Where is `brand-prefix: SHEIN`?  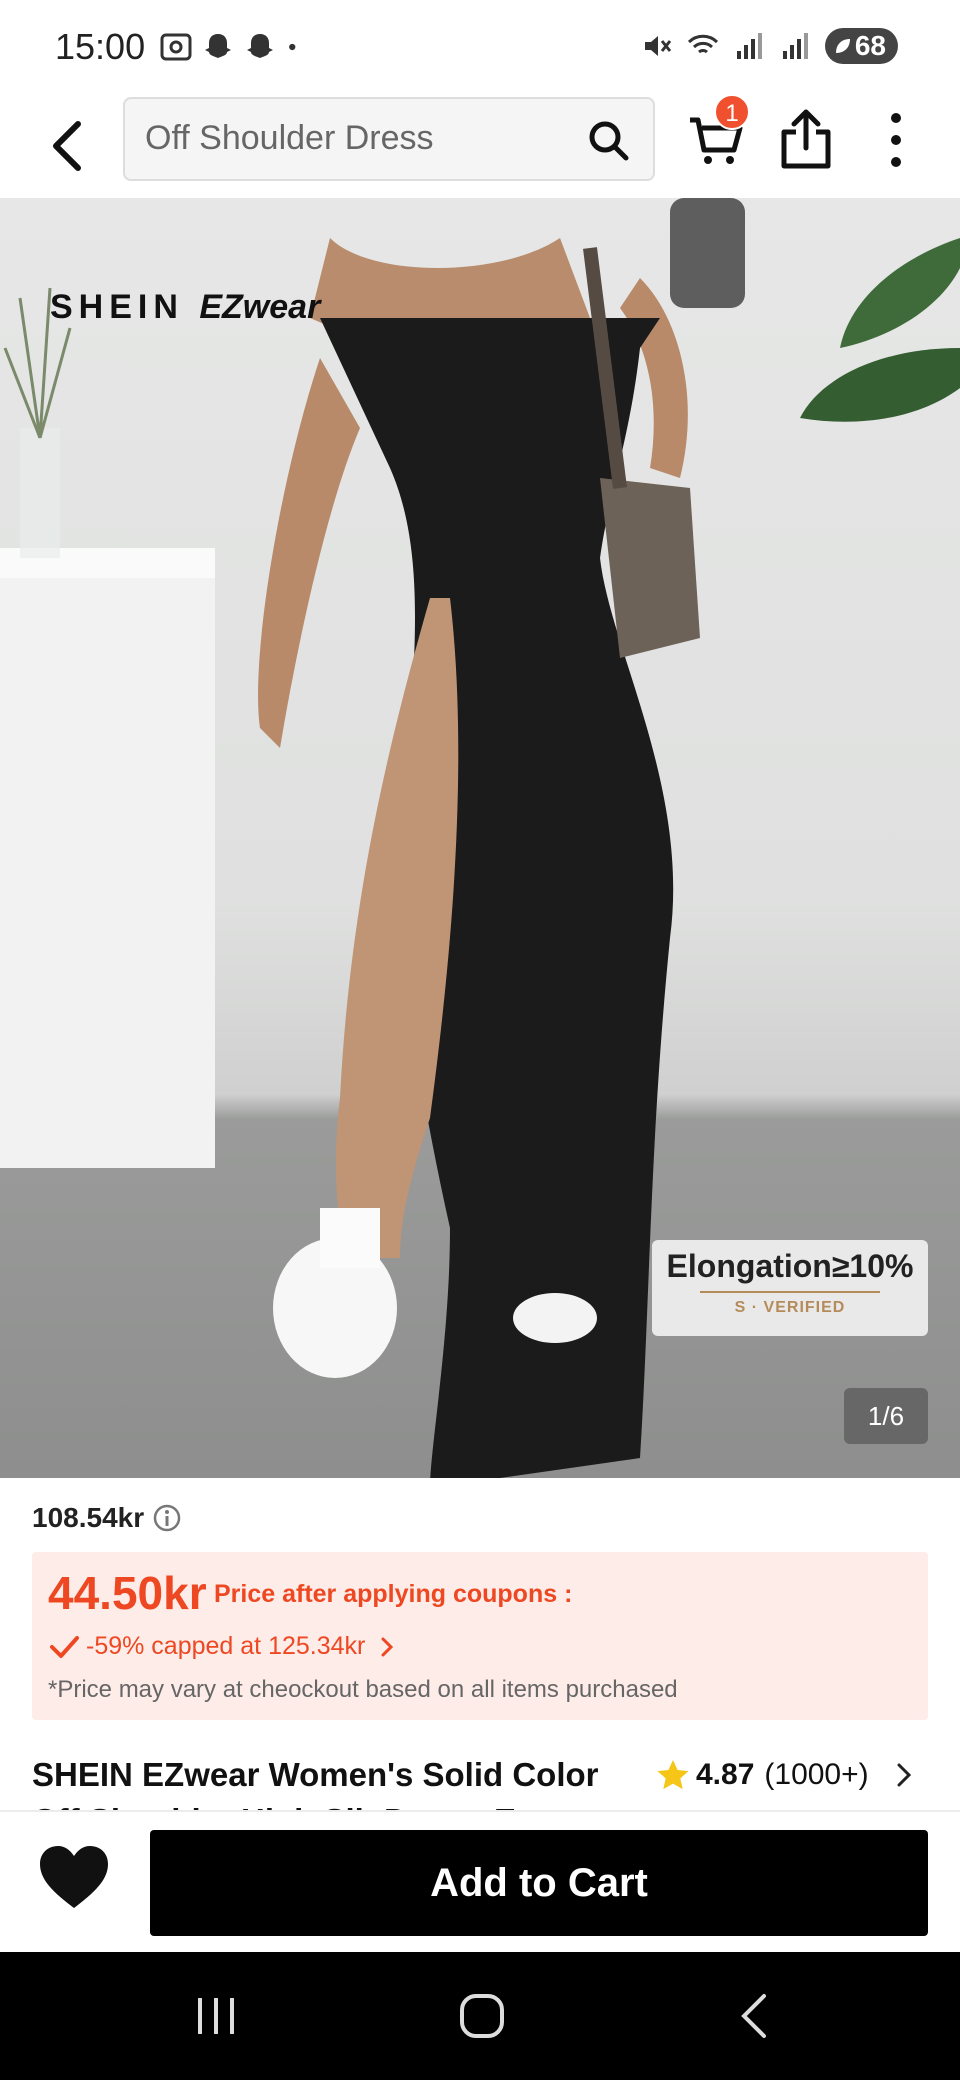 brand-prefix: SHEIN is located at coordinates (125, 307).